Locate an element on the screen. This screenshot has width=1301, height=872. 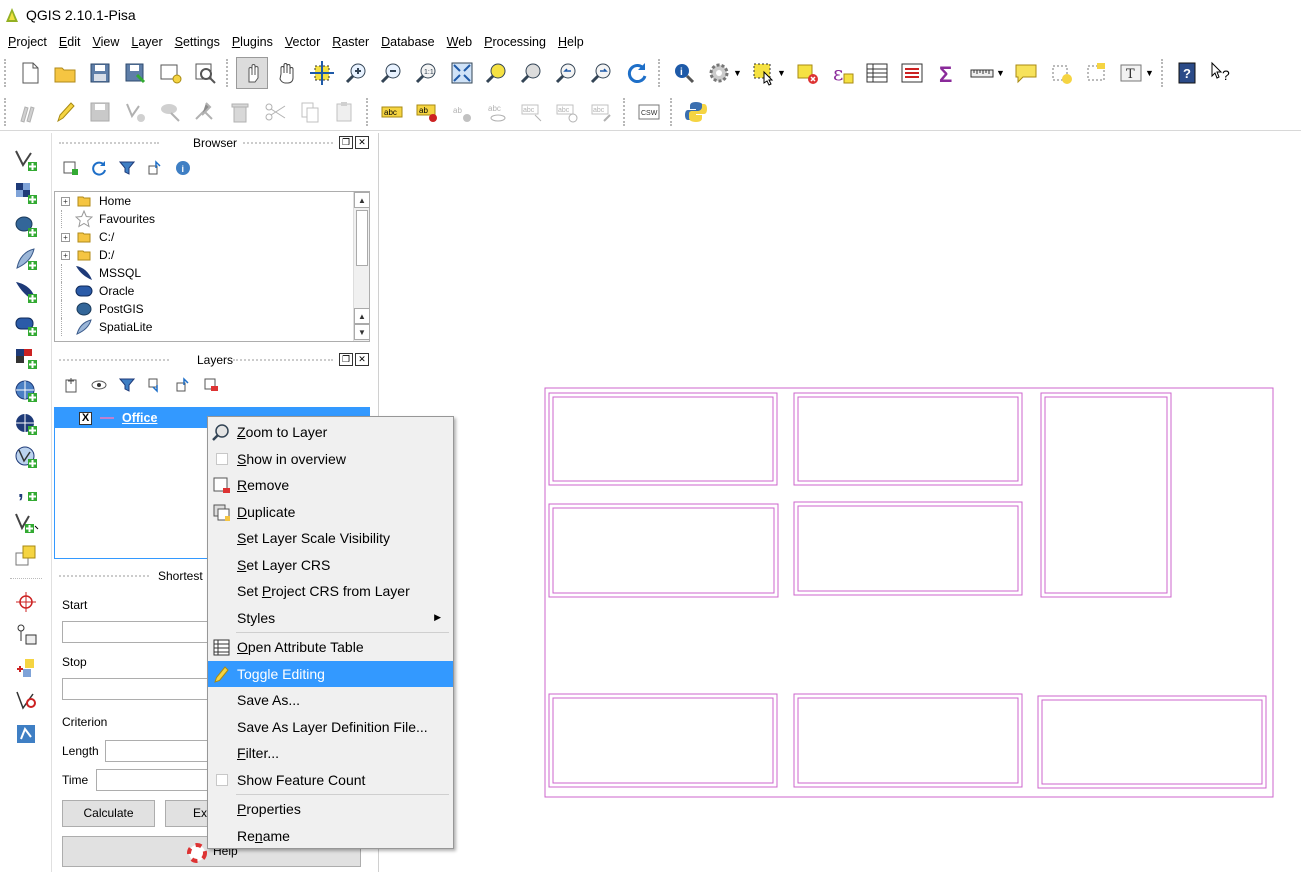
add-vector-layer-button is located at coordinates (26, 159).